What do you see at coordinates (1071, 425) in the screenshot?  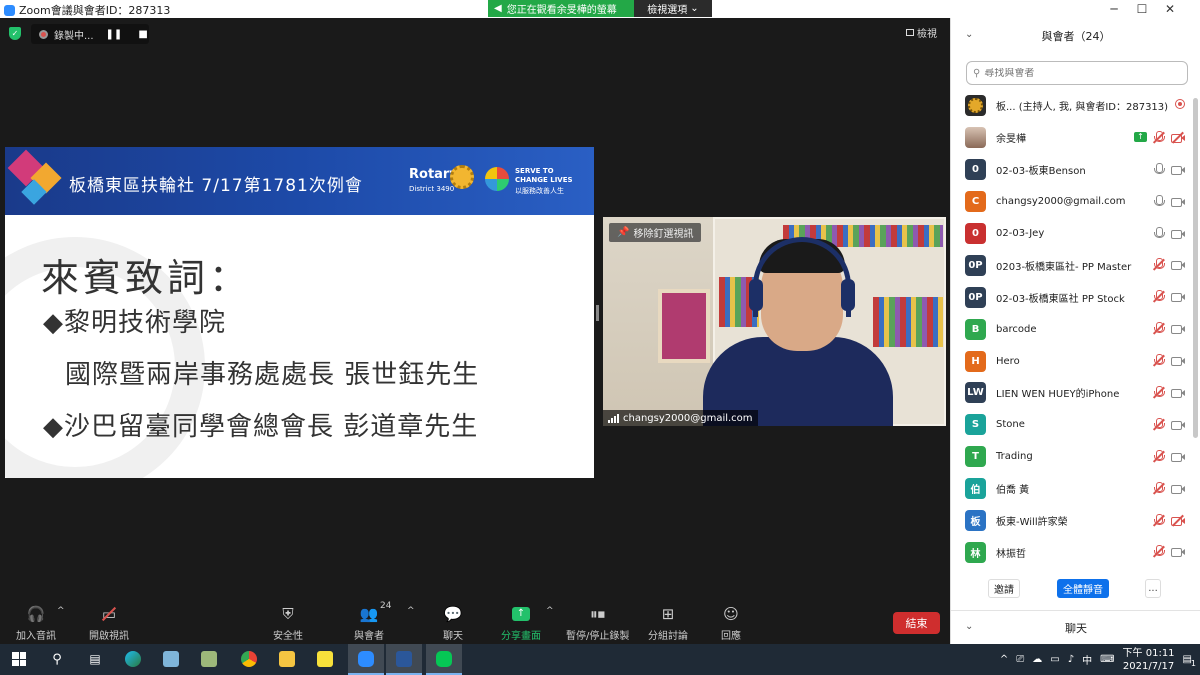 I see `participant-row: S Stone` at bounding box center [1071, 425].